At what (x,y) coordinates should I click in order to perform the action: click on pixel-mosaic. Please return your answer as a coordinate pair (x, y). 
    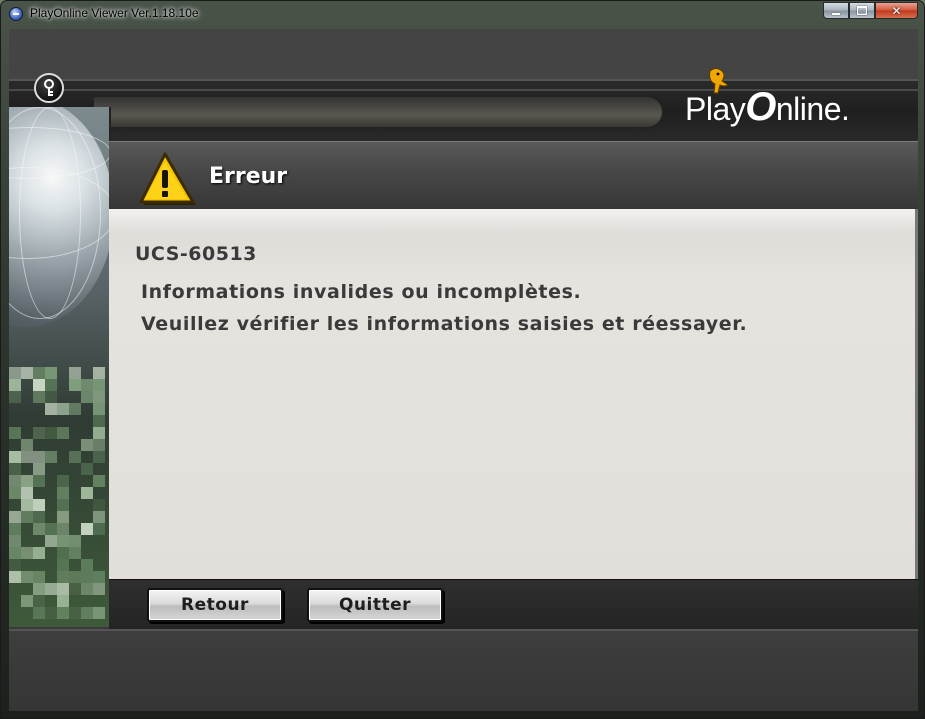
    Looking at the image, I should click on (59, 497).